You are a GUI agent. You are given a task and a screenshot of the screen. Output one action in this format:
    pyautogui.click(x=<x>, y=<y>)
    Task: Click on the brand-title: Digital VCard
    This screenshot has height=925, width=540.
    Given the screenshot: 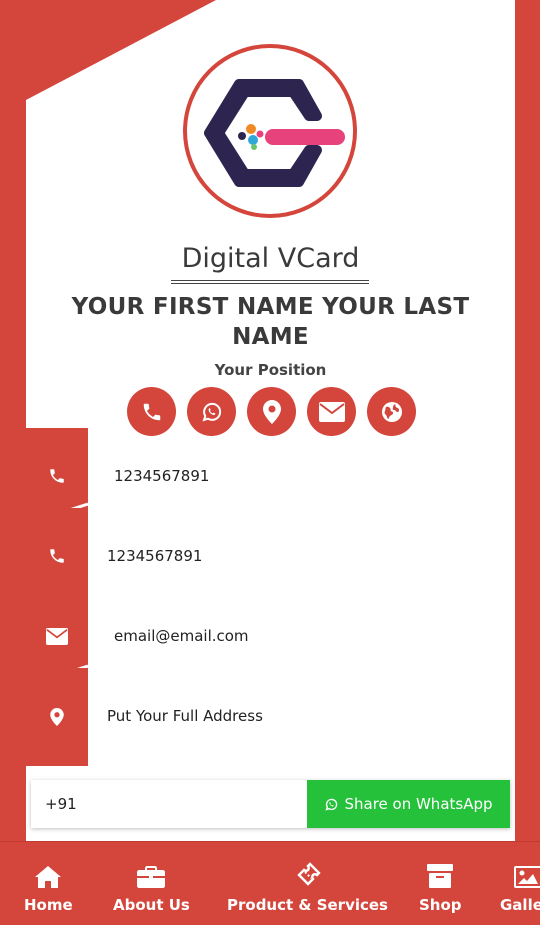 What is the action you would take?
    pyautogui.click(x=270, y=258)
    